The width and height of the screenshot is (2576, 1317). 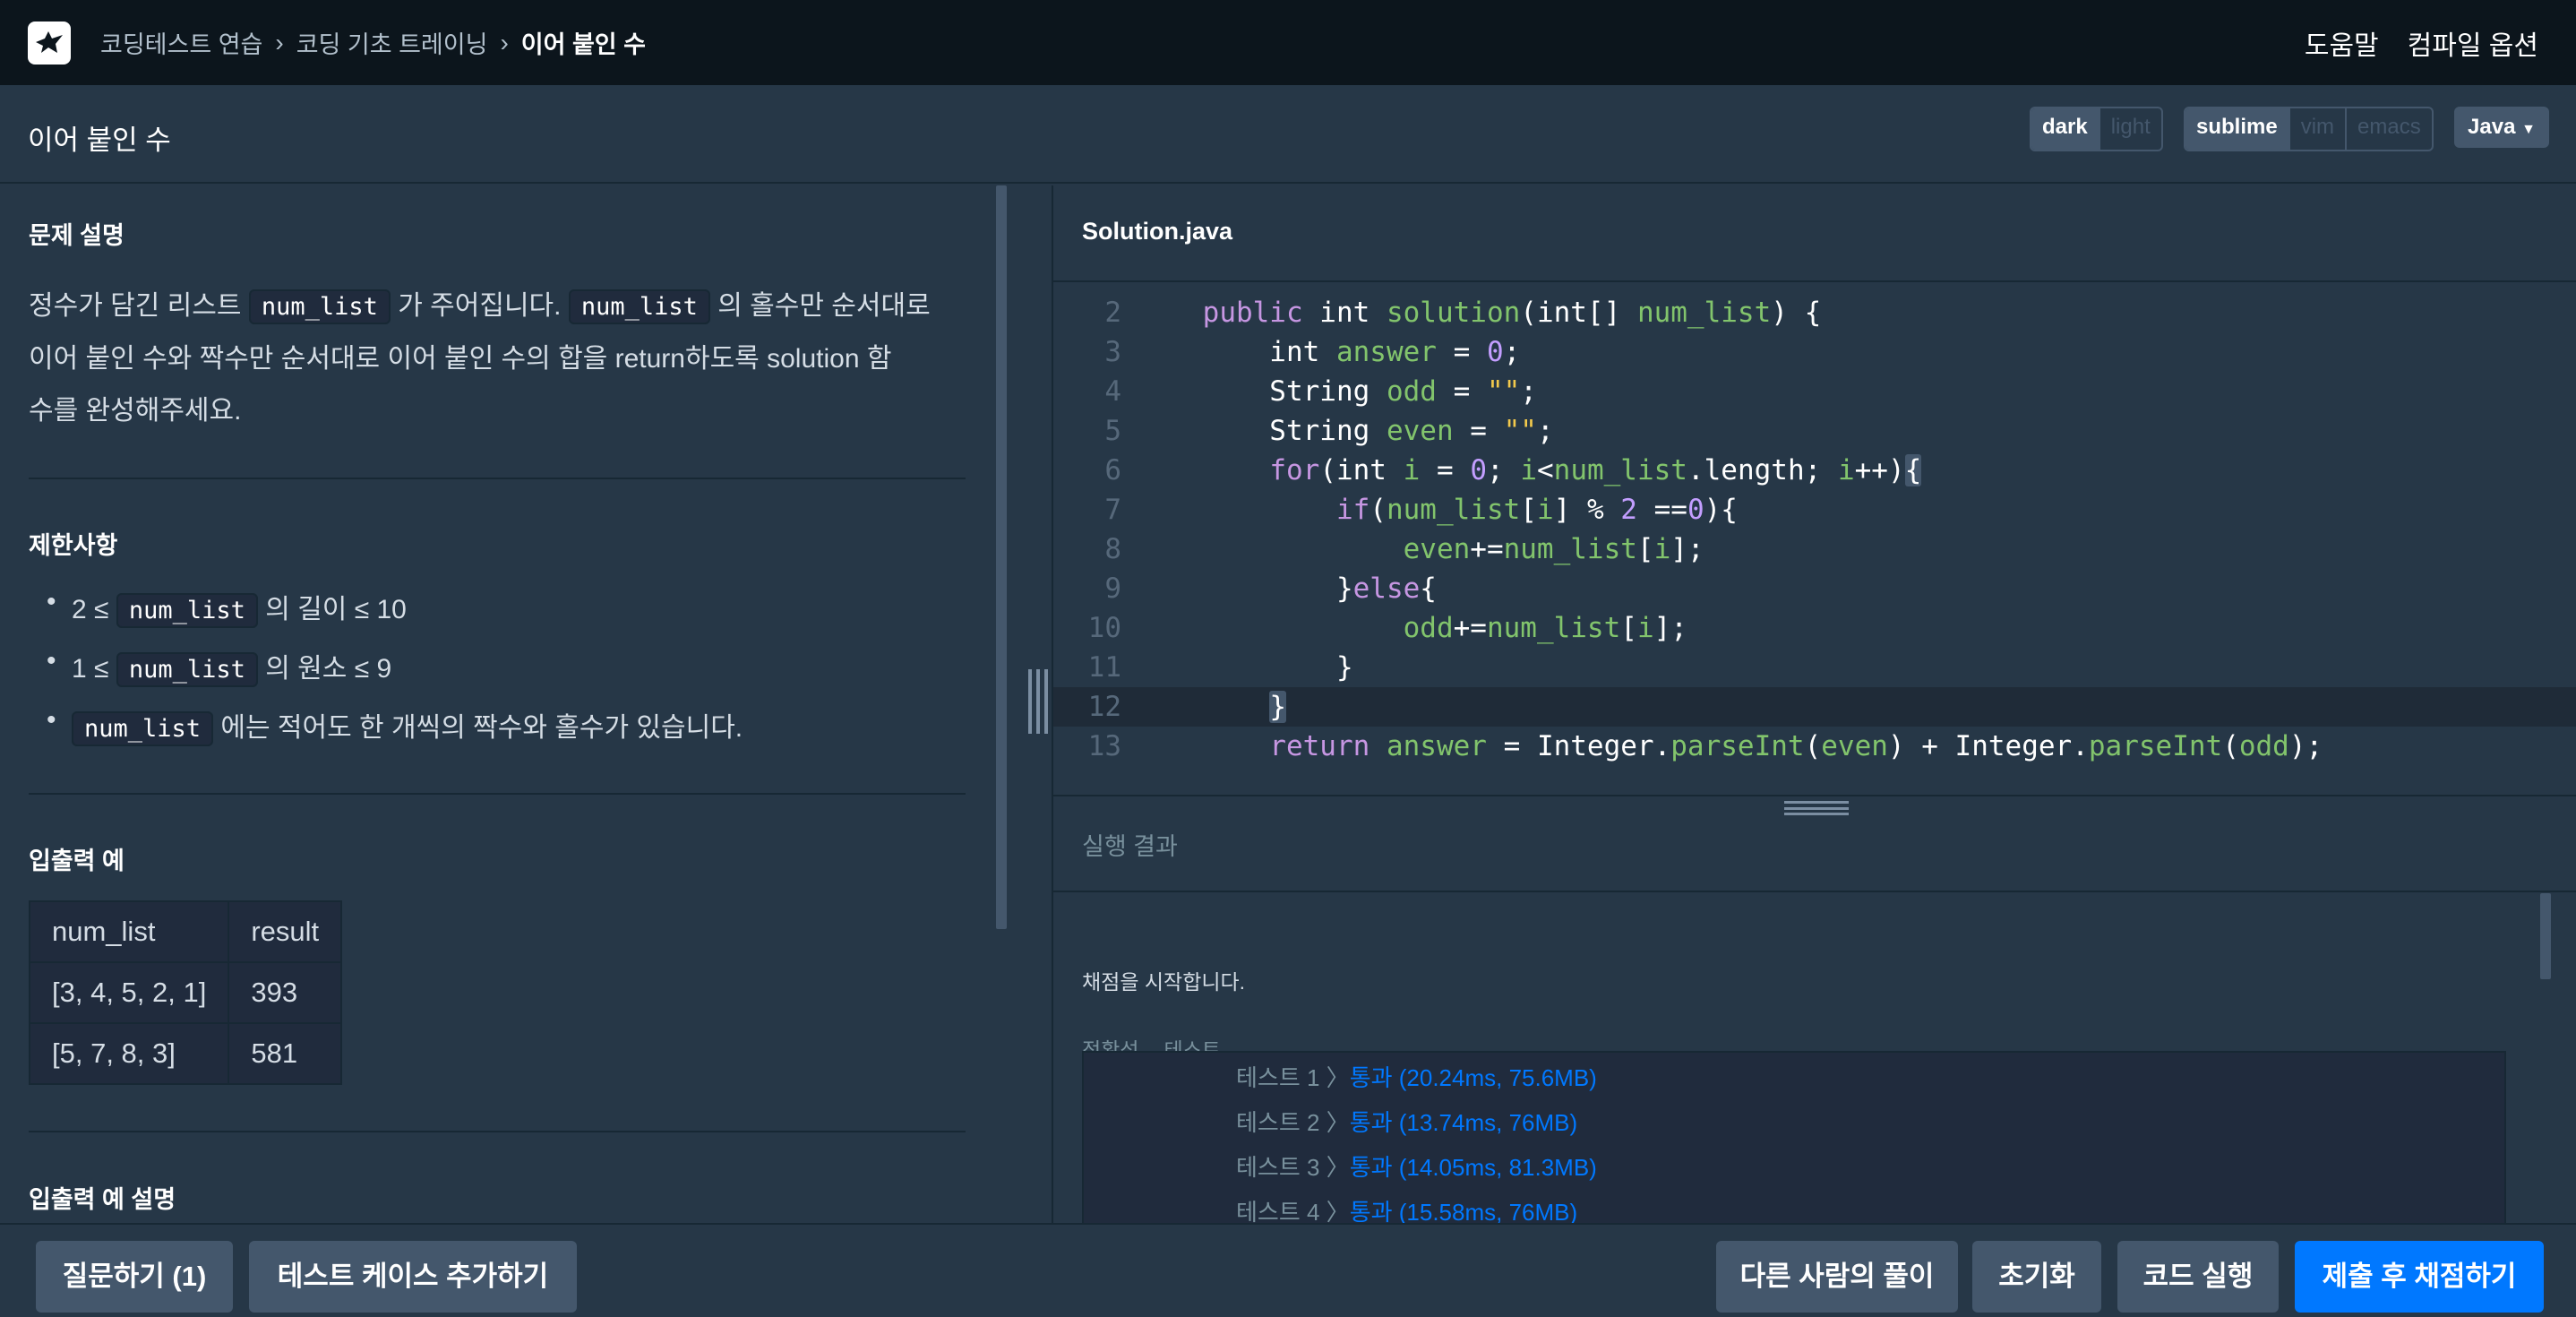 What do you see at coordinates (77, 235) in the screenshot?
I see `description-heading: 문제 설명` at bounding box center [77, 235].